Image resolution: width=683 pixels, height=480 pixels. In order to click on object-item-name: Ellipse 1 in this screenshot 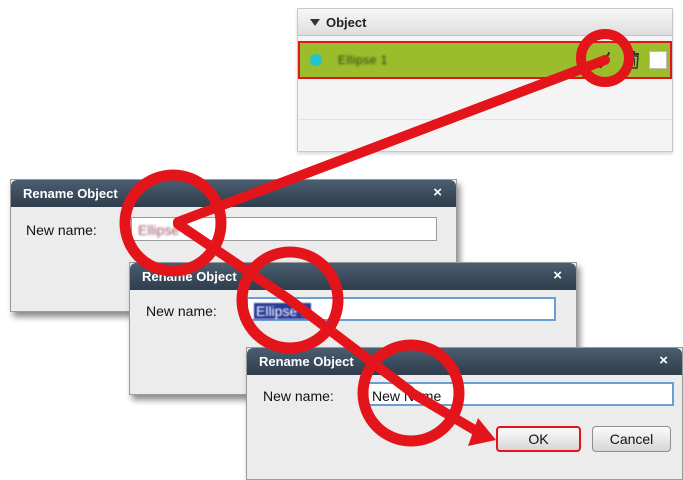, I will do `click(363, 60)`.